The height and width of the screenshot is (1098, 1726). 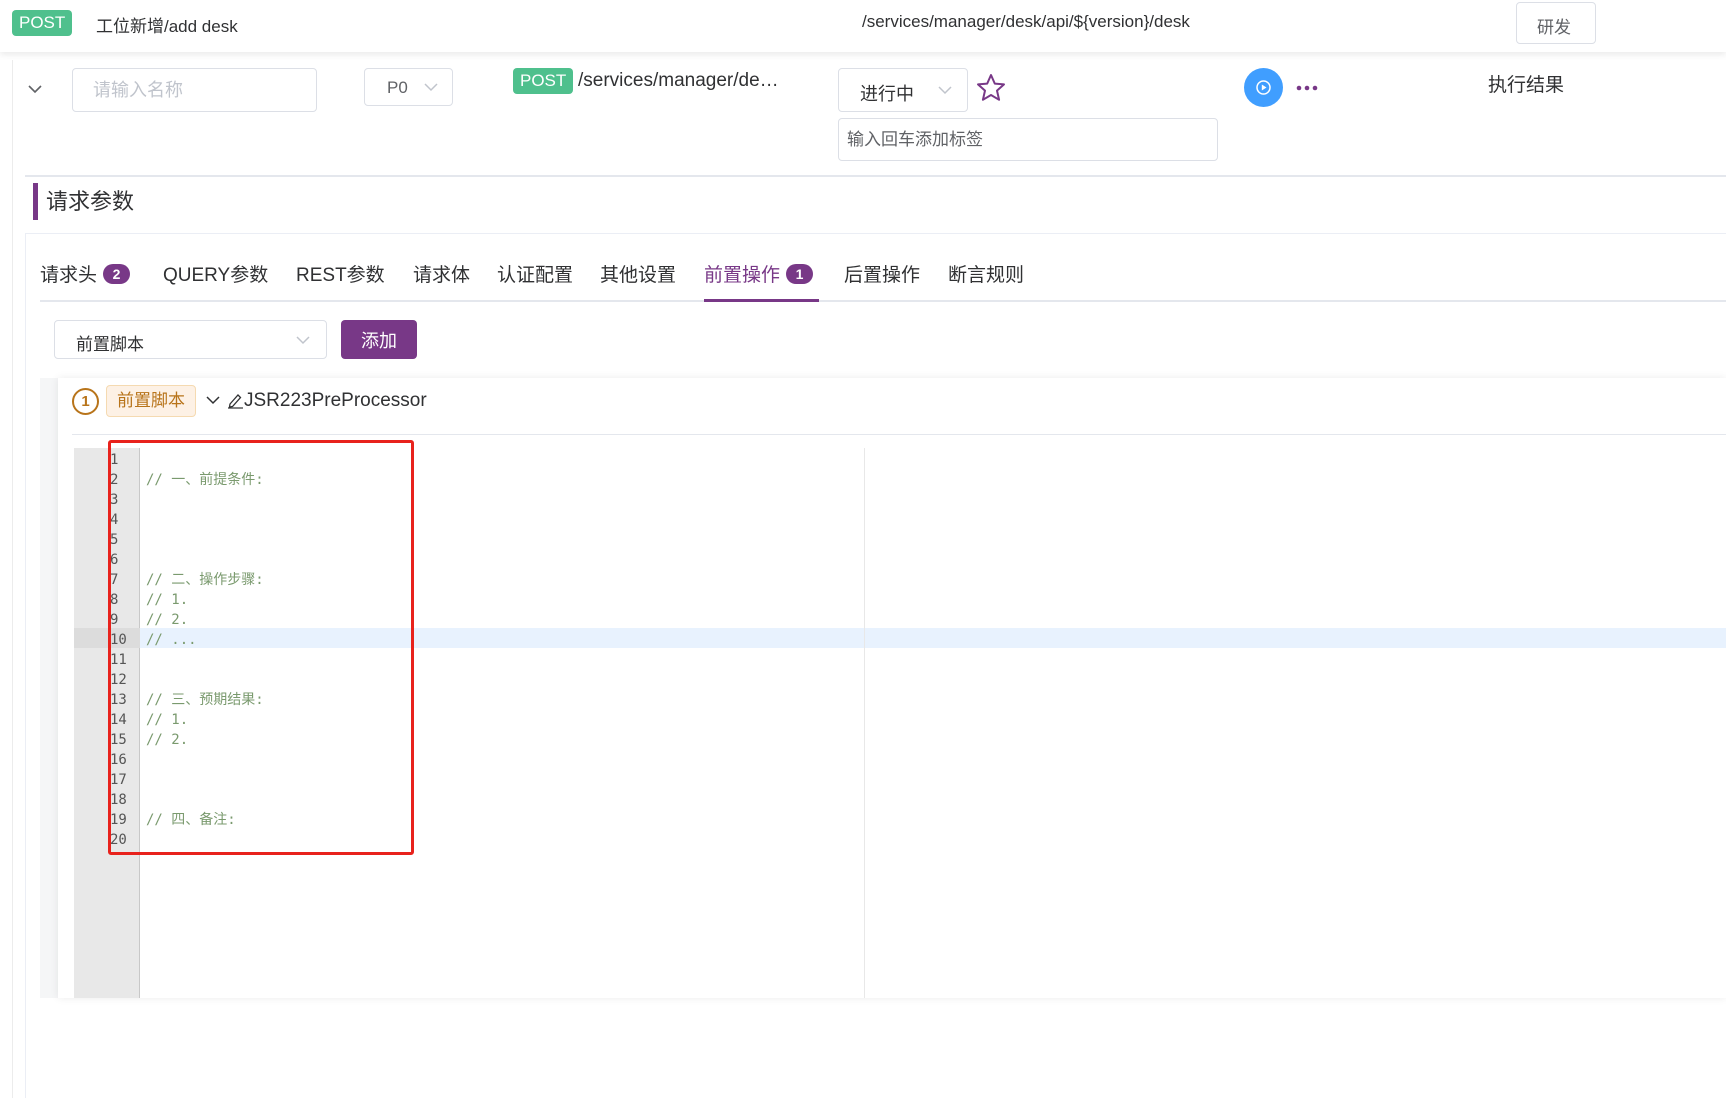 What do you see at coordinates (85, 401) in the screenshot?
I see `step-number: 1` at bounding box center [85, 401].